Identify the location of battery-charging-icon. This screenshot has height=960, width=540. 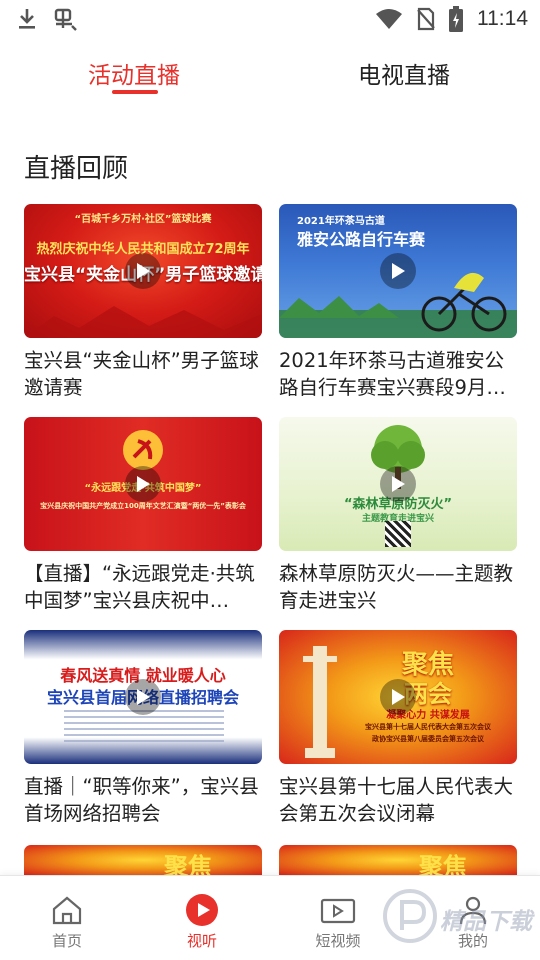
(456, 19).